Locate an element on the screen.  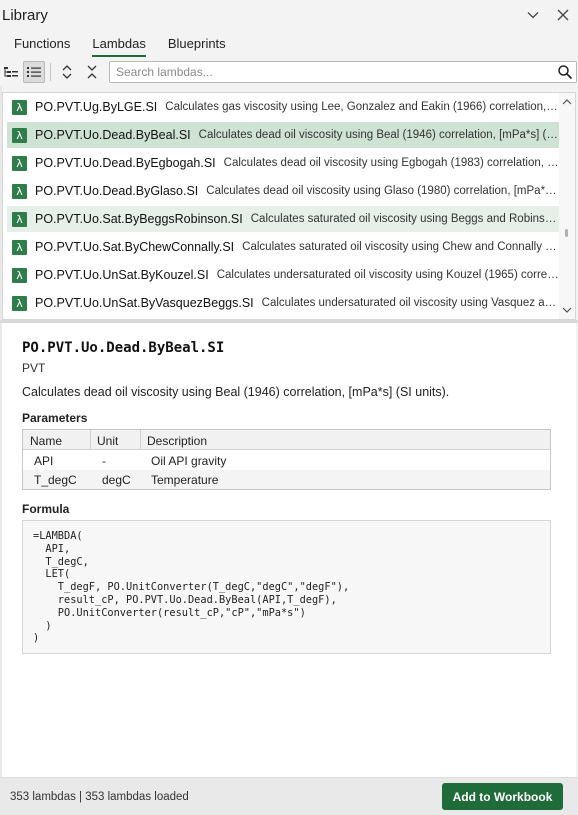
collapse-all-icon is located at coordinates (92, 72).